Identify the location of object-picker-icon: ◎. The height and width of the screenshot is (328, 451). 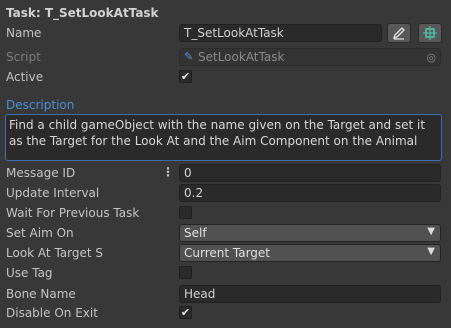
(431, 57).